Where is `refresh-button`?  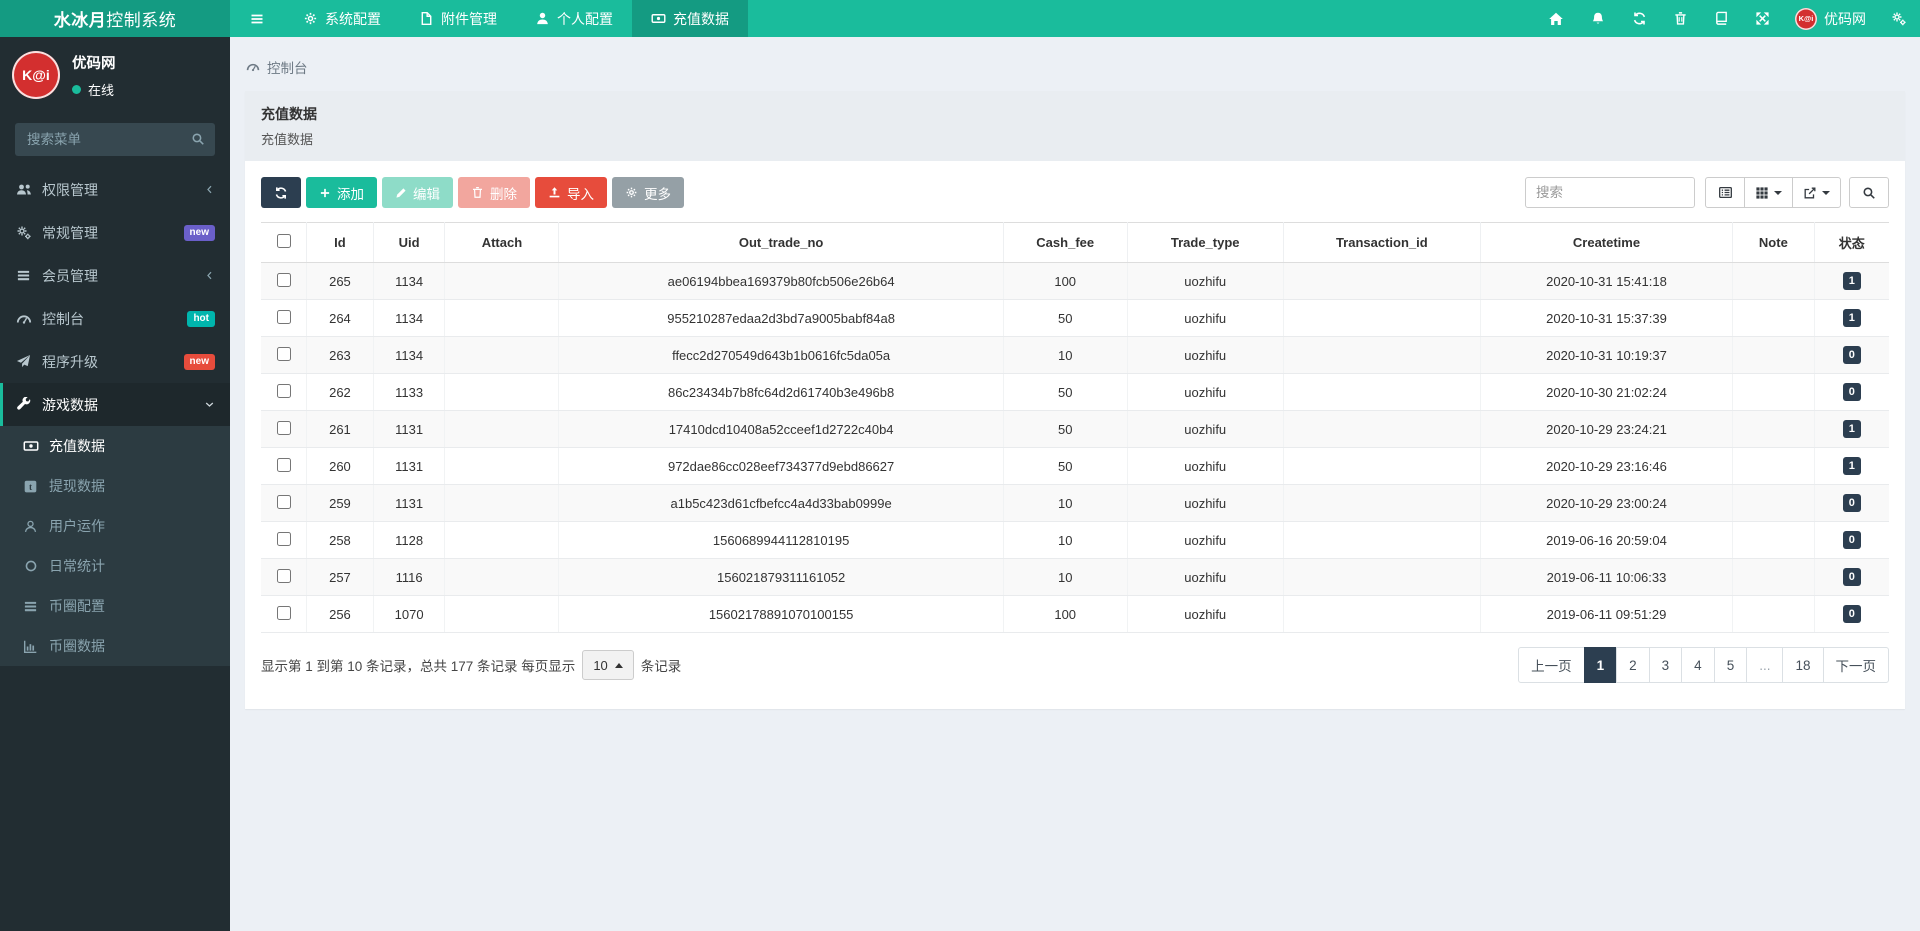
refresh-button is located at coordinates (1639, 18).